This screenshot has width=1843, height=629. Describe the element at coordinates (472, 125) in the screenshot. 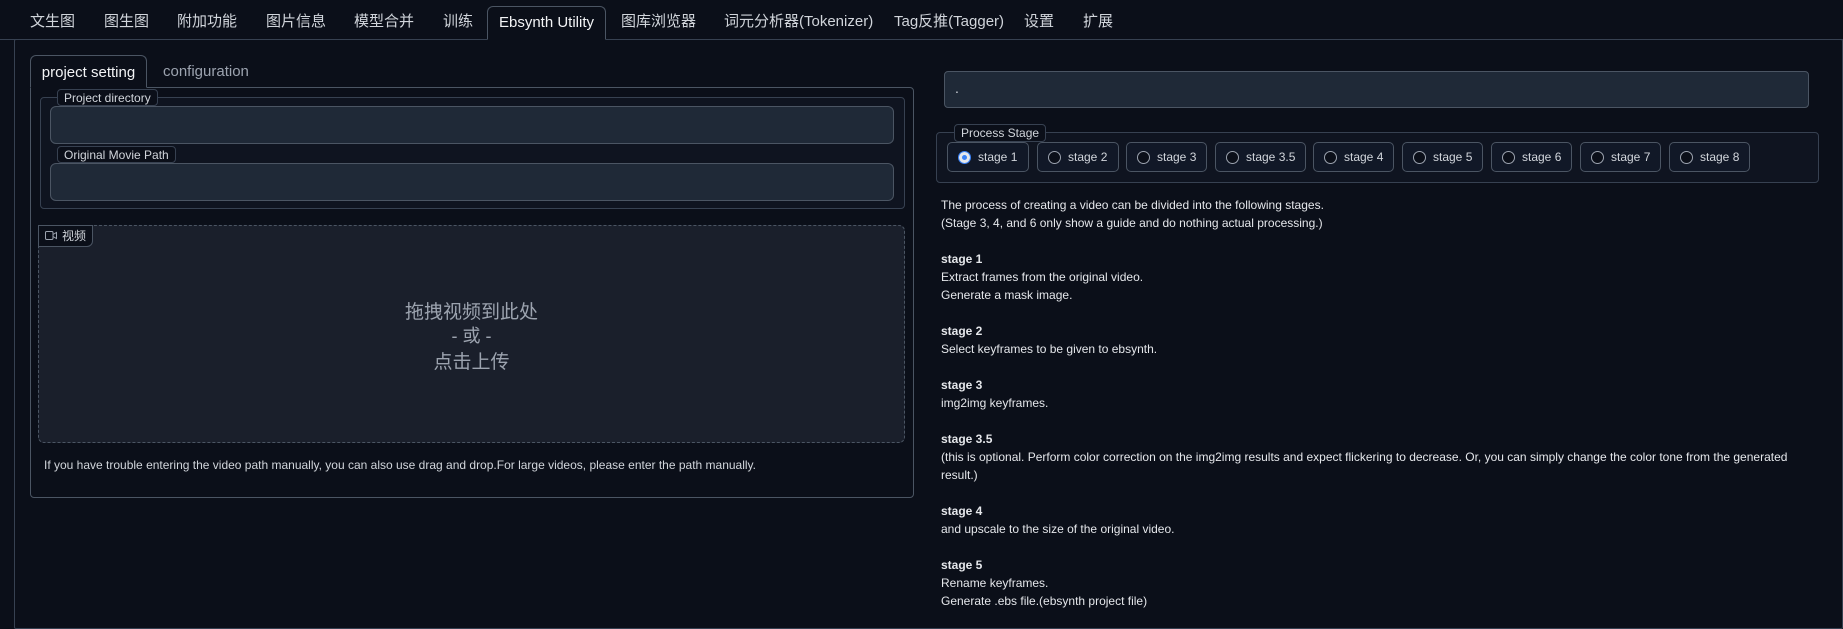

I see `project-directory-input` at that location.